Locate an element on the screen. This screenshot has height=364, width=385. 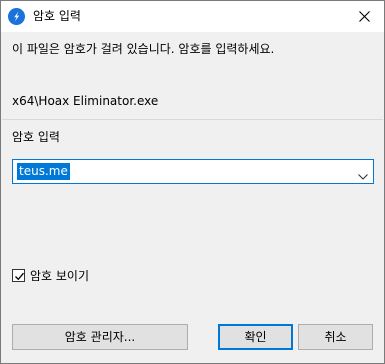
ok-button: 확인 is located at coordinates (255, 337).